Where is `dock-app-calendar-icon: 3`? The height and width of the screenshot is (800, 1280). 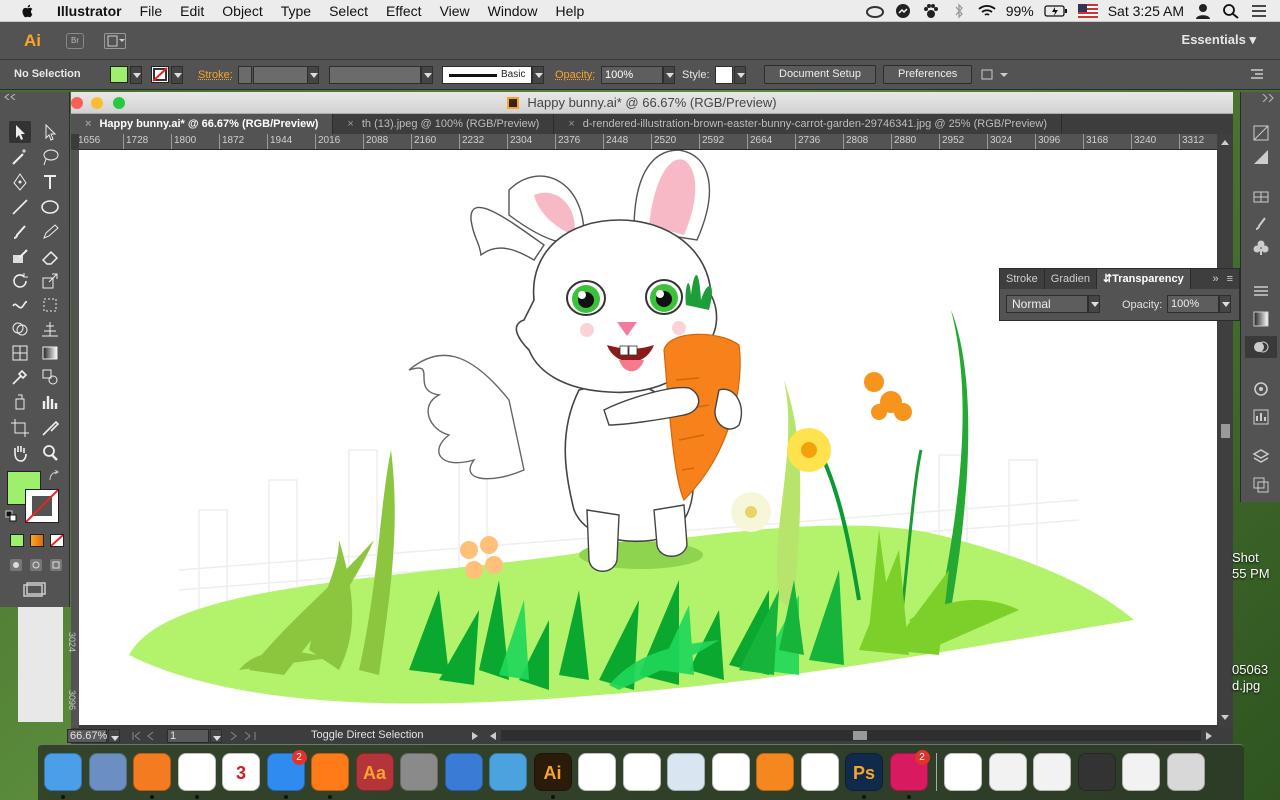 dock-app-calendar-icon: 3 is located at coordinates (241, 772).